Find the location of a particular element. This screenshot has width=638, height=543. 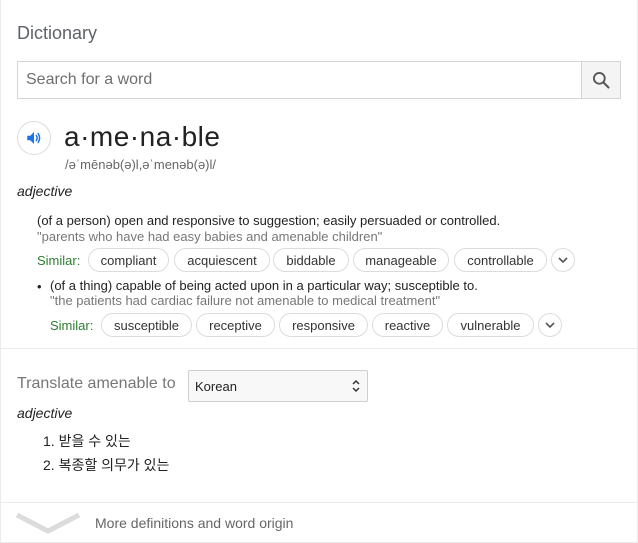

pronunciation: /əˈmēnəb(ə)l,əˈmenəb(ə)l/ is located at coordinates (141, 164).